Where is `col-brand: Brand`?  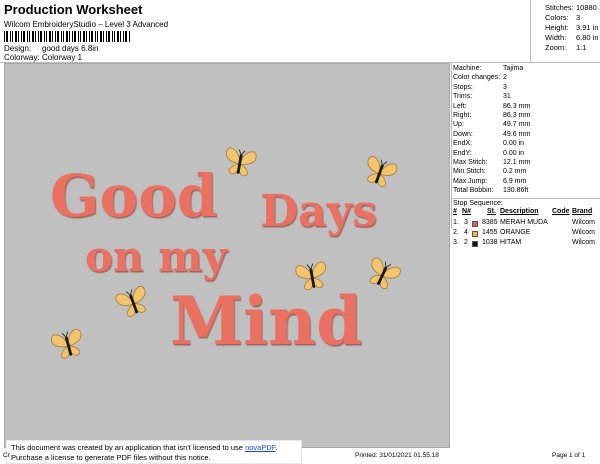
col-brand: Brand is located at coordinates (582, 211).